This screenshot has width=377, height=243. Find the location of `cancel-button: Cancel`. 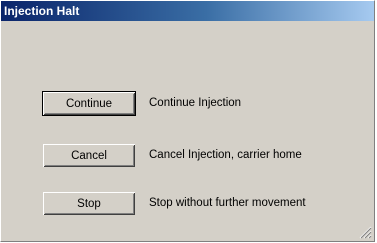

cancel-button: Cancel is located at coordinates (89, 155).